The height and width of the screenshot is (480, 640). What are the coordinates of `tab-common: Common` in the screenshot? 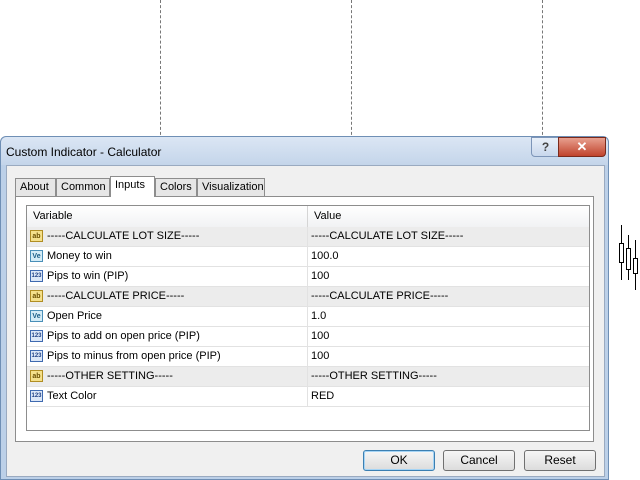 It's located at (83, 187).